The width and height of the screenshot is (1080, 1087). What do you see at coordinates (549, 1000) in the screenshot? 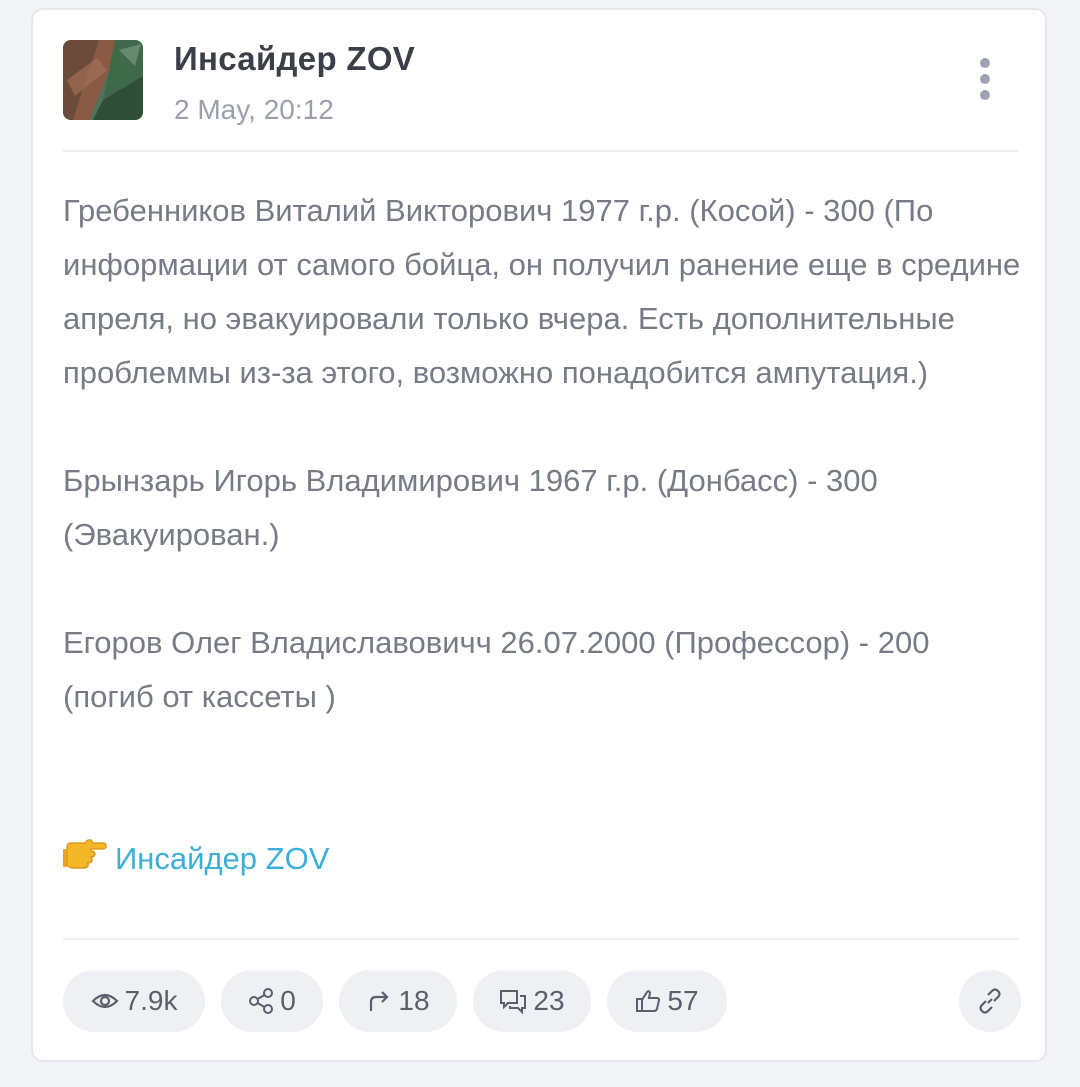
I see `comments-count: 23` at bounding box center [549, 1000].